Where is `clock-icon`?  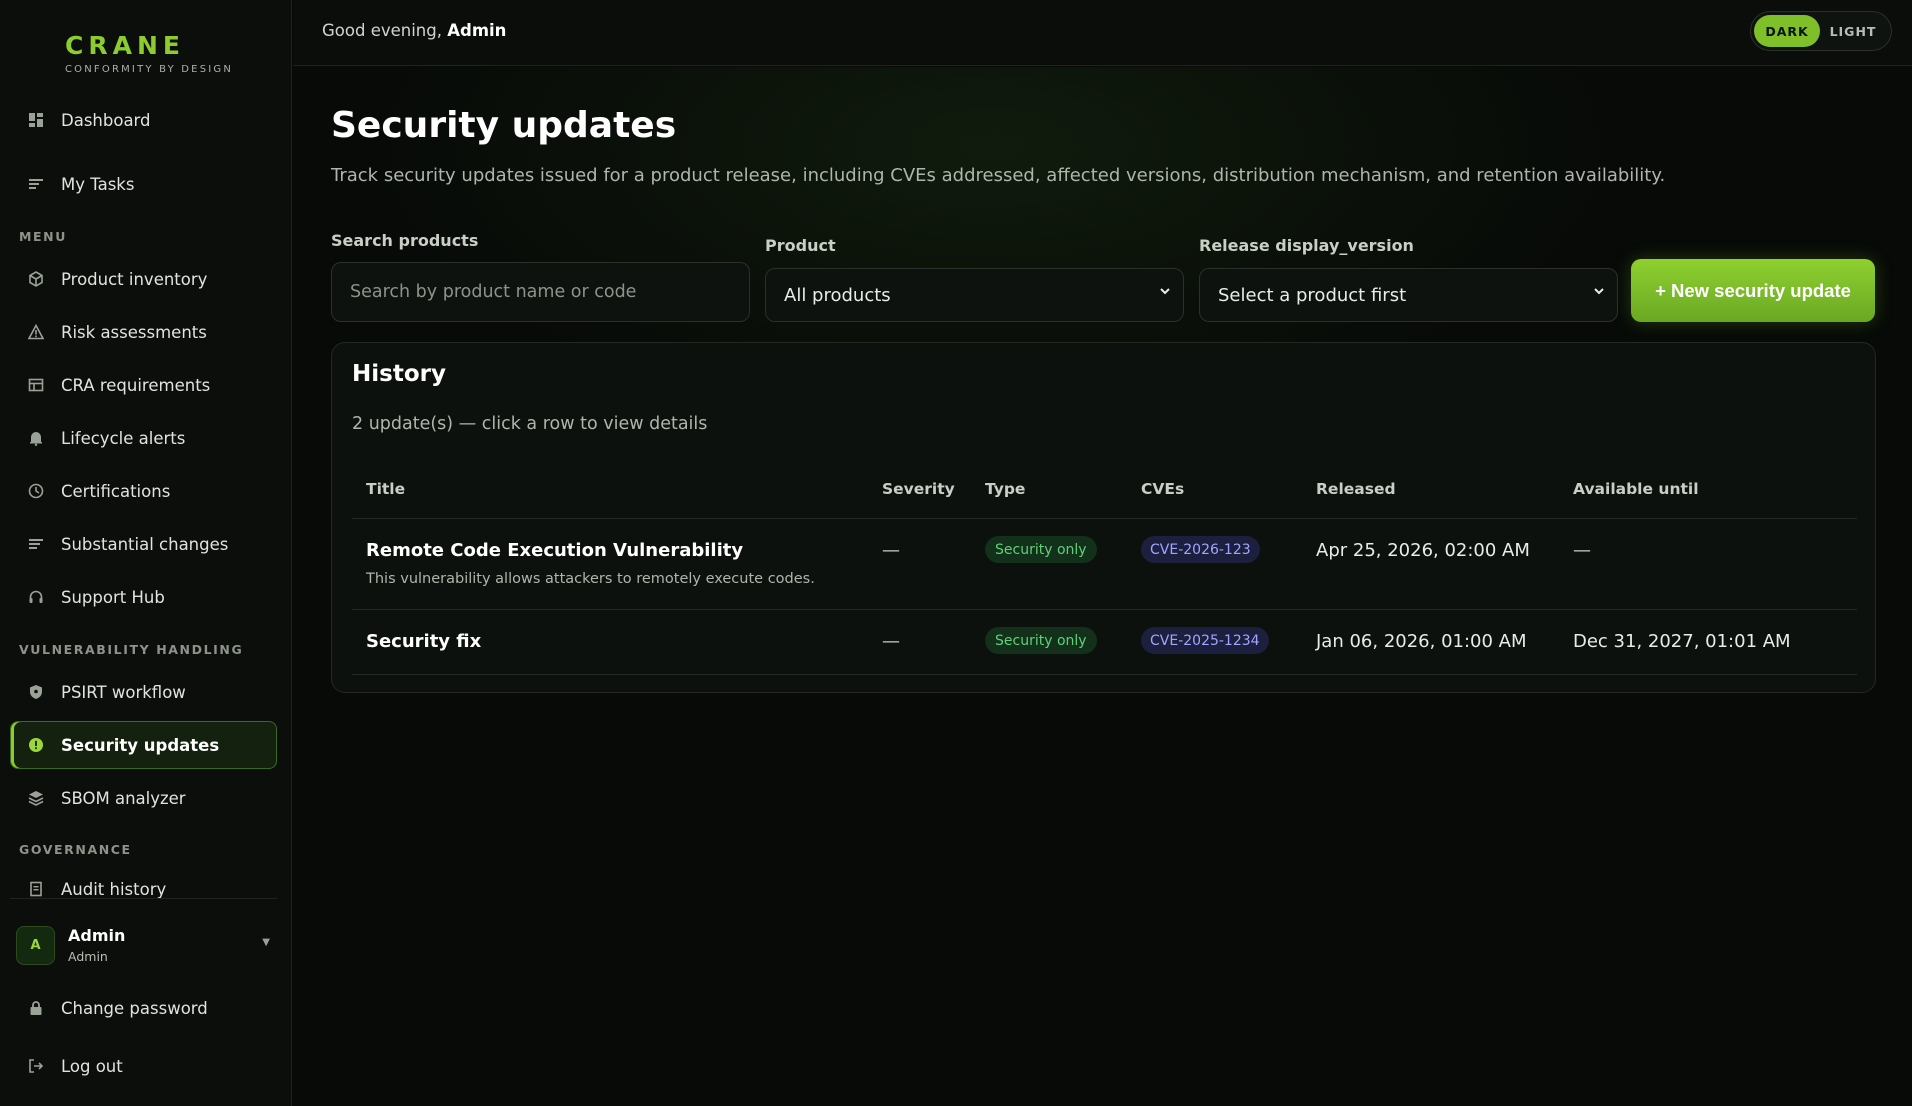
clock-icon is located at coordinates (36, 491).